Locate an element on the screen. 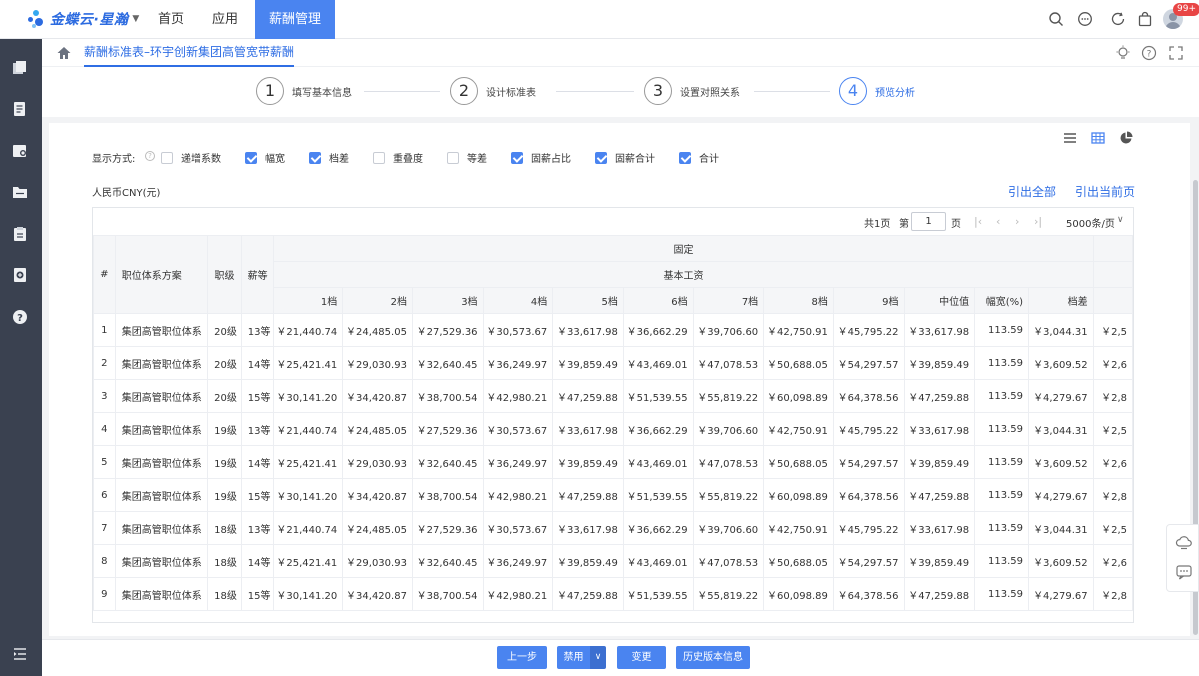  step-2: 2 设计标准表 is located at coordinates (493, 91).